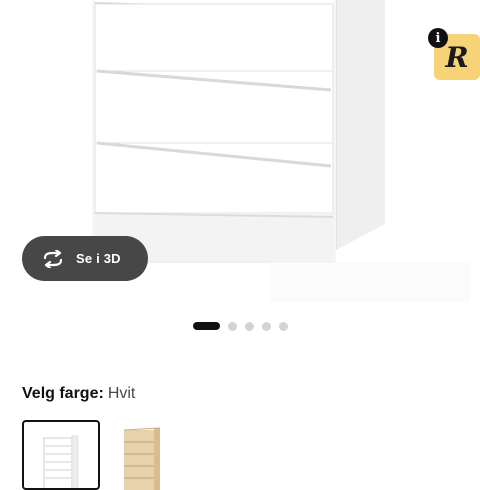 Image resolution: width=480 pixels, height=490 pixels. Describe the element at coordinates (438, 38) in the screenshot. I see `info-icon: i` at that location.